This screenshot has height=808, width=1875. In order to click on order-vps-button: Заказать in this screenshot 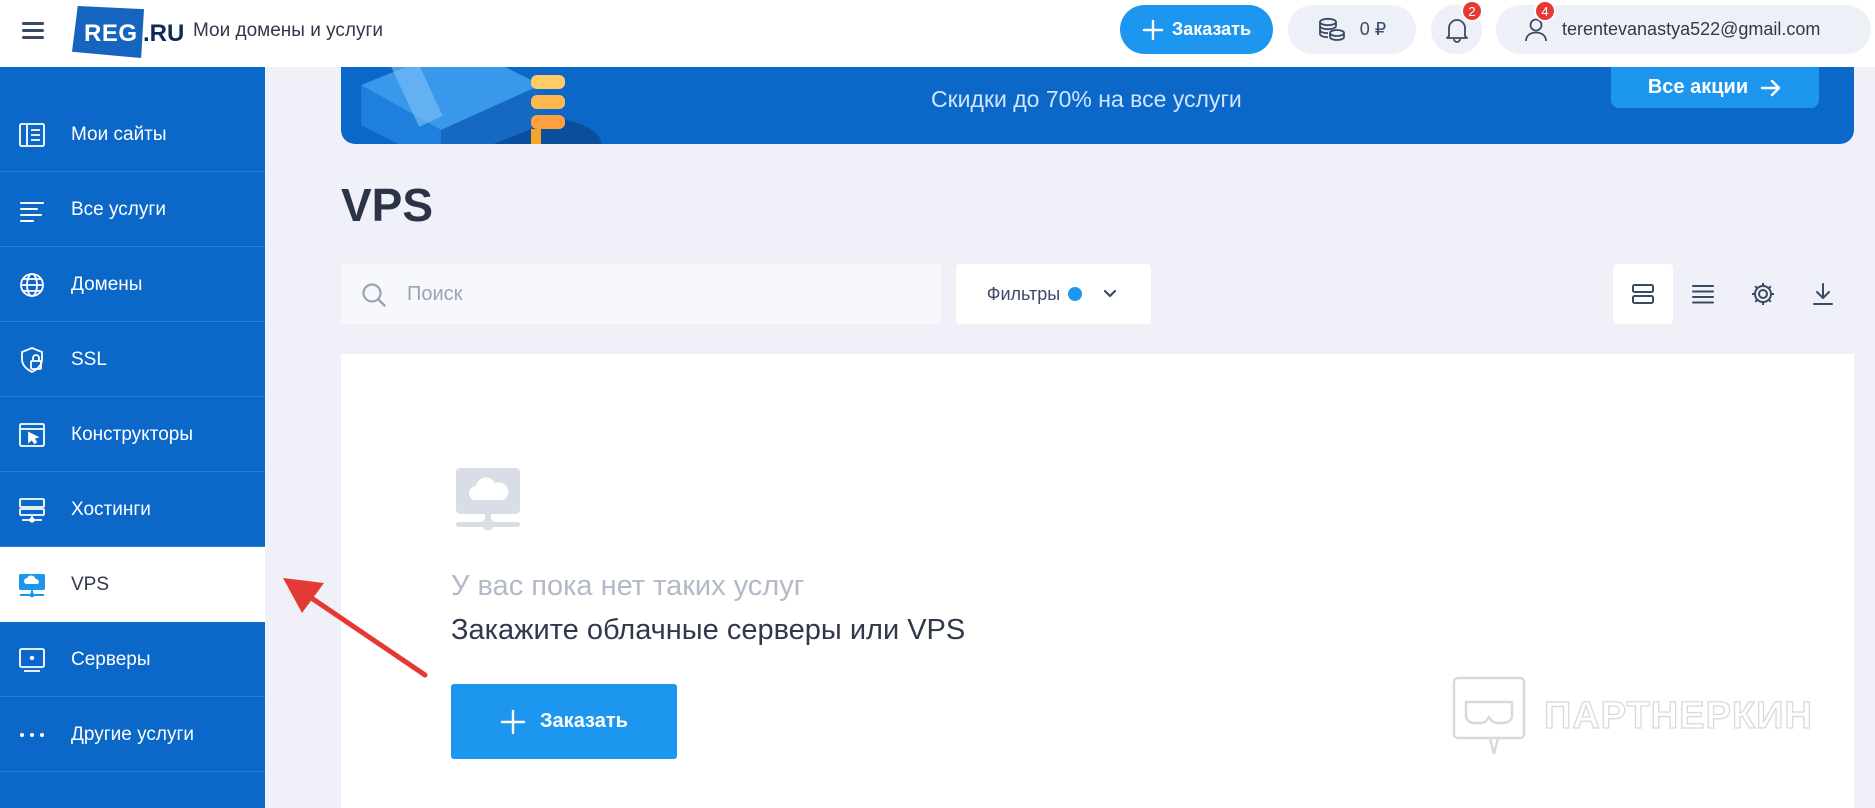, I will do `click(564, 721)`.